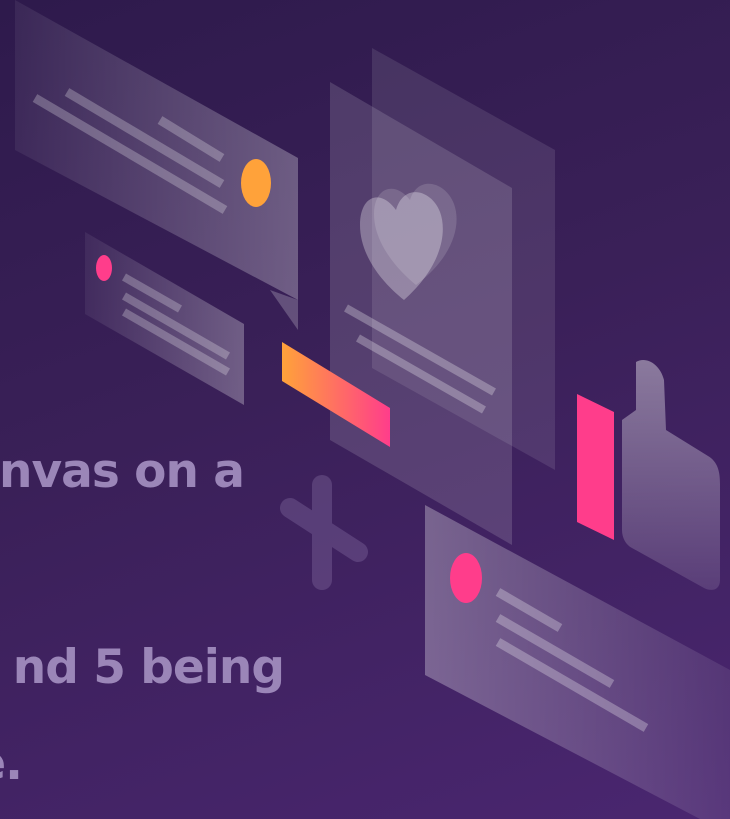 The image size is (730, 819). What do you see at coordinates (11, 763) in the screenshot?
I see `question-text-line-3: e.` at bounding box center [11, 763].